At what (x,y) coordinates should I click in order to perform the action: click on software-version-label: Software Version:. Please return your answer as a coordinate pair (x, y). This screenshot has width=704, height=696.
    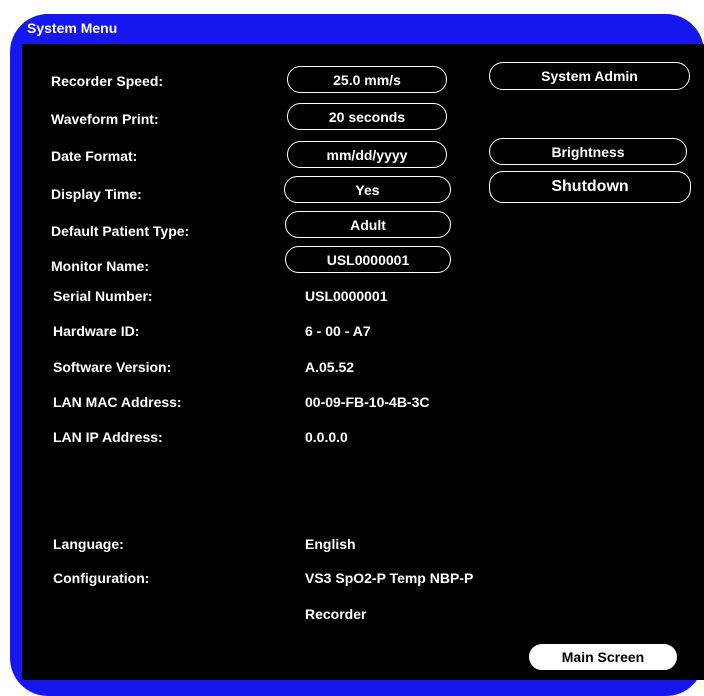
    Looking at the image, I should click on (112, 367).